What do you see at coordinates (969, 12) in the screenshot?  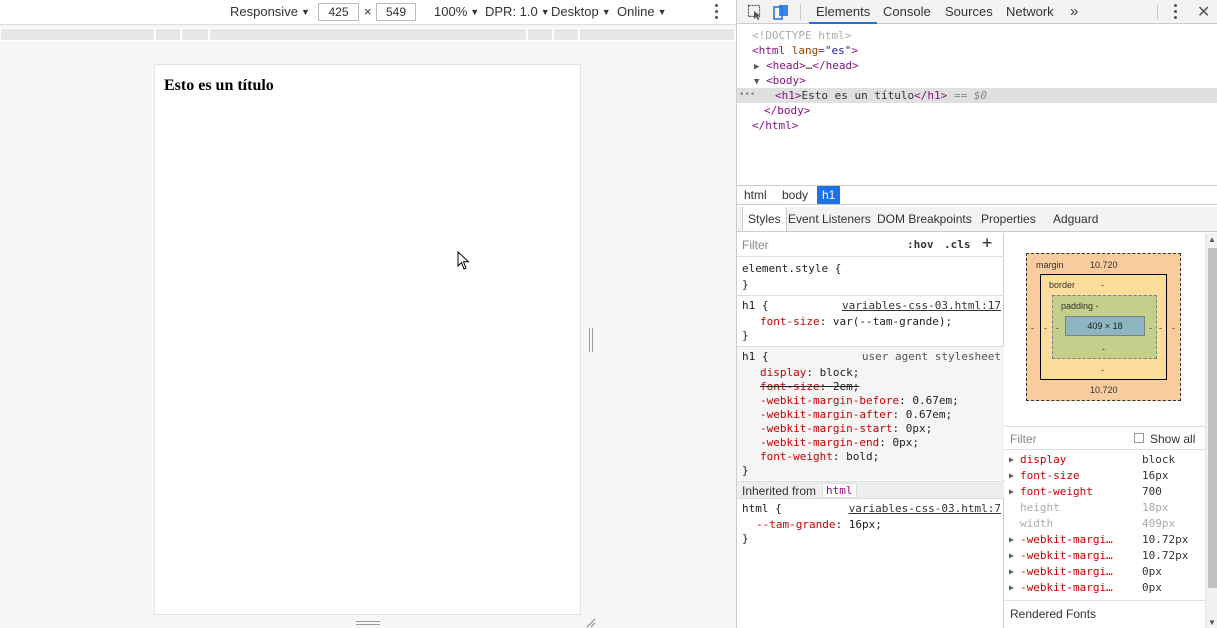 I see `tab-sources: Sources` at bounding box center [969, 12].